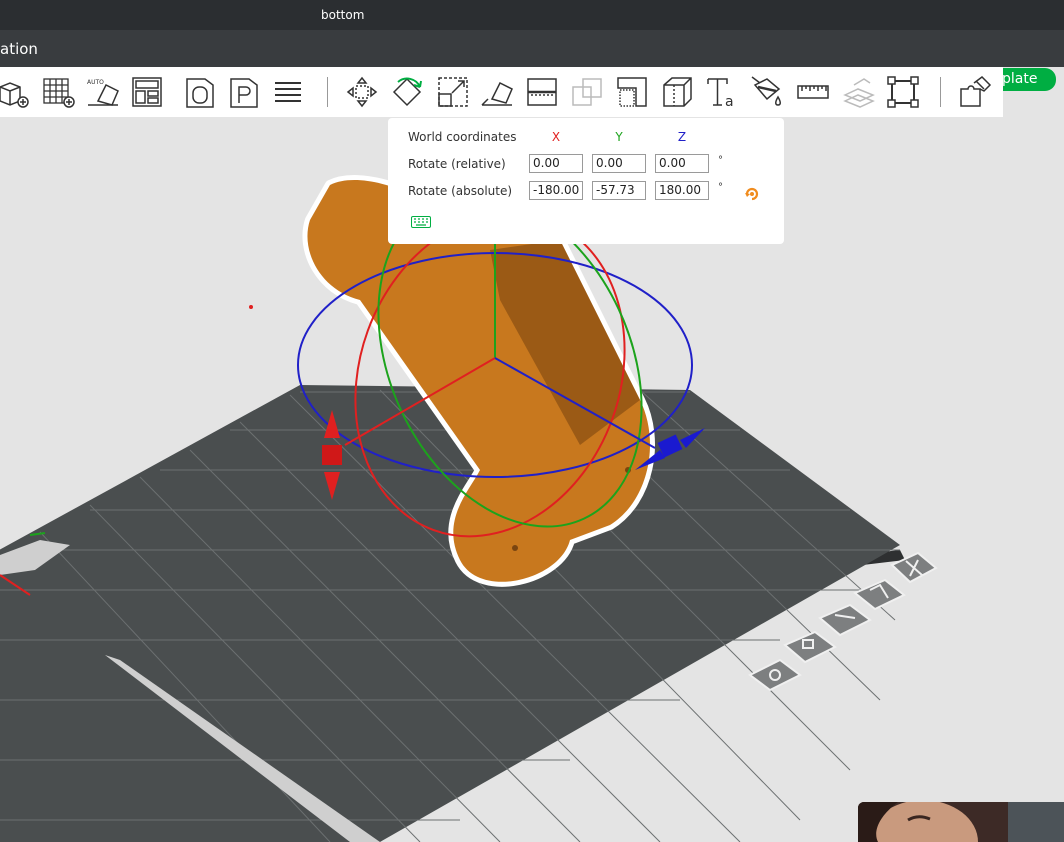  Describe the element at coordinates (556, 137) in the screenshot. I see `axis-x-header: X` at that location.